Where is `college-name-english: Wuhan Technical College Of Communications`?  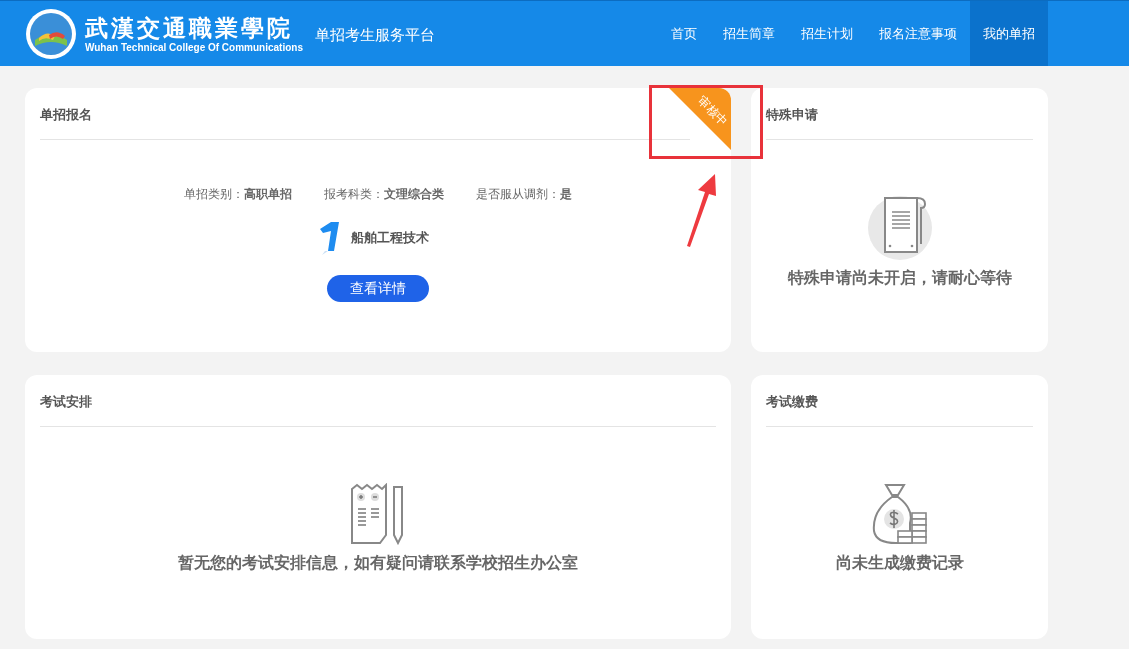 college-name-english: Wuhan Technical College Of Communications is located at coordinates (194, 47).